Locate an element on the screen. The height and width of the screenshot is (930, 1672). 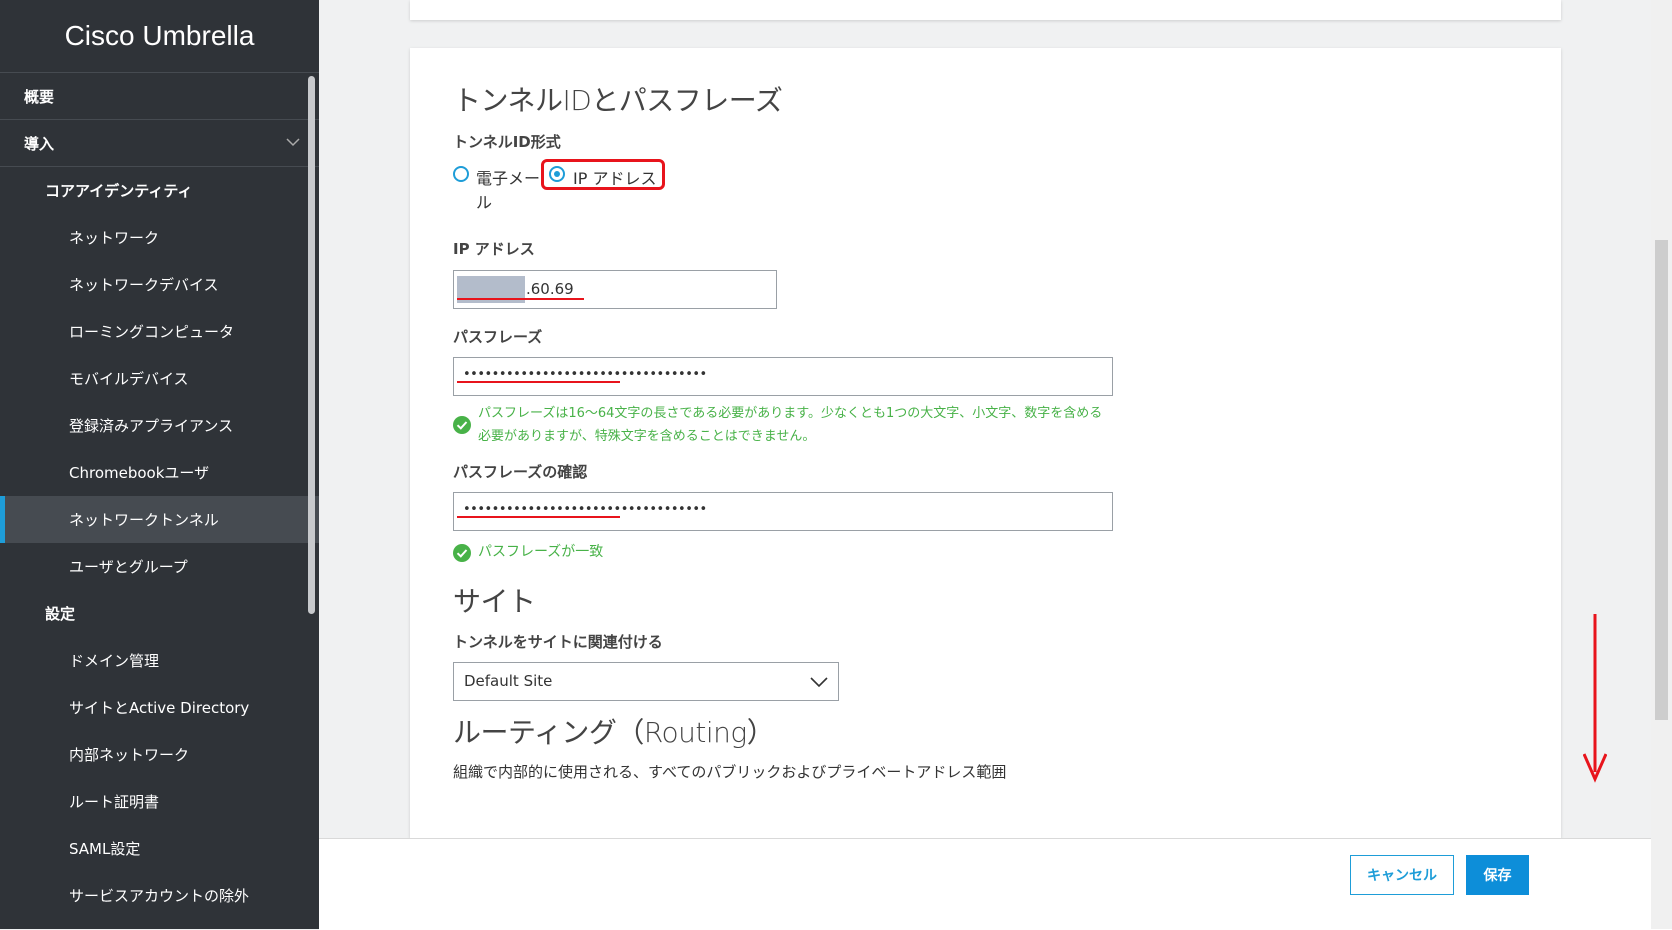
sidebar-item-deployments: 導入 is located at coordinates (159, 143).